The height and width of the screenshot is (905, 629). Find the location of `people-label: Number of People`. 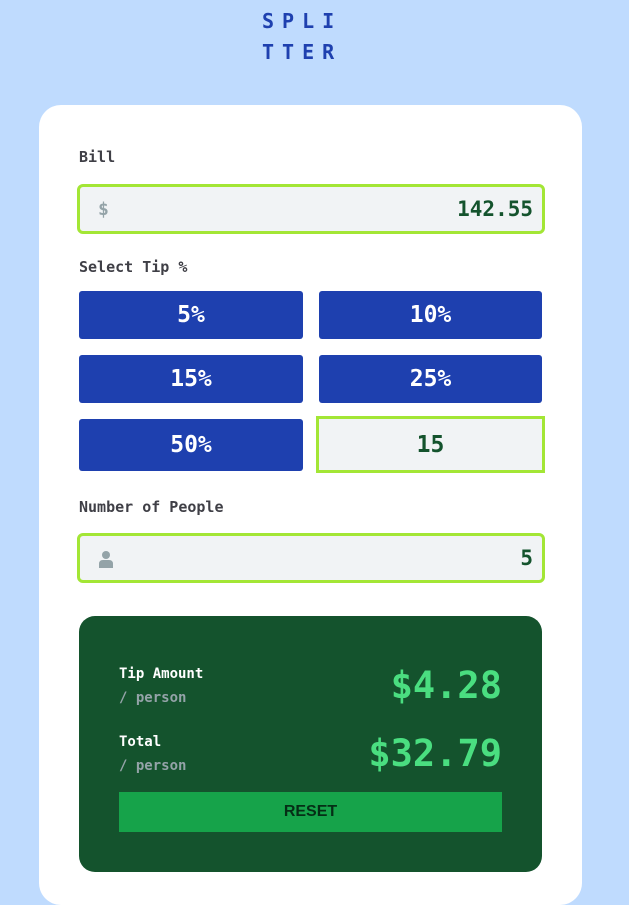

people-label: Number of People is located at coordinates (151, 507).